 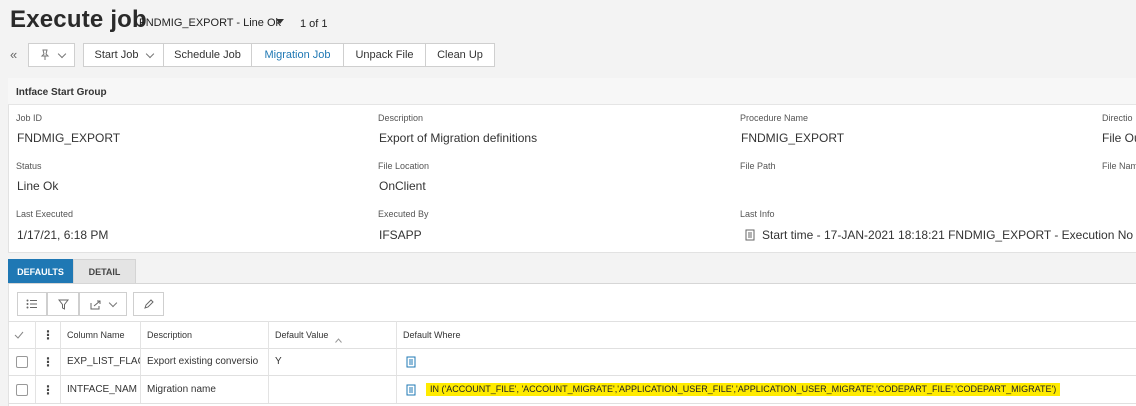 What do you see at coordinates (572, 403) in the screenshot?
I see `row-divider` at bounding box center [572, 403].